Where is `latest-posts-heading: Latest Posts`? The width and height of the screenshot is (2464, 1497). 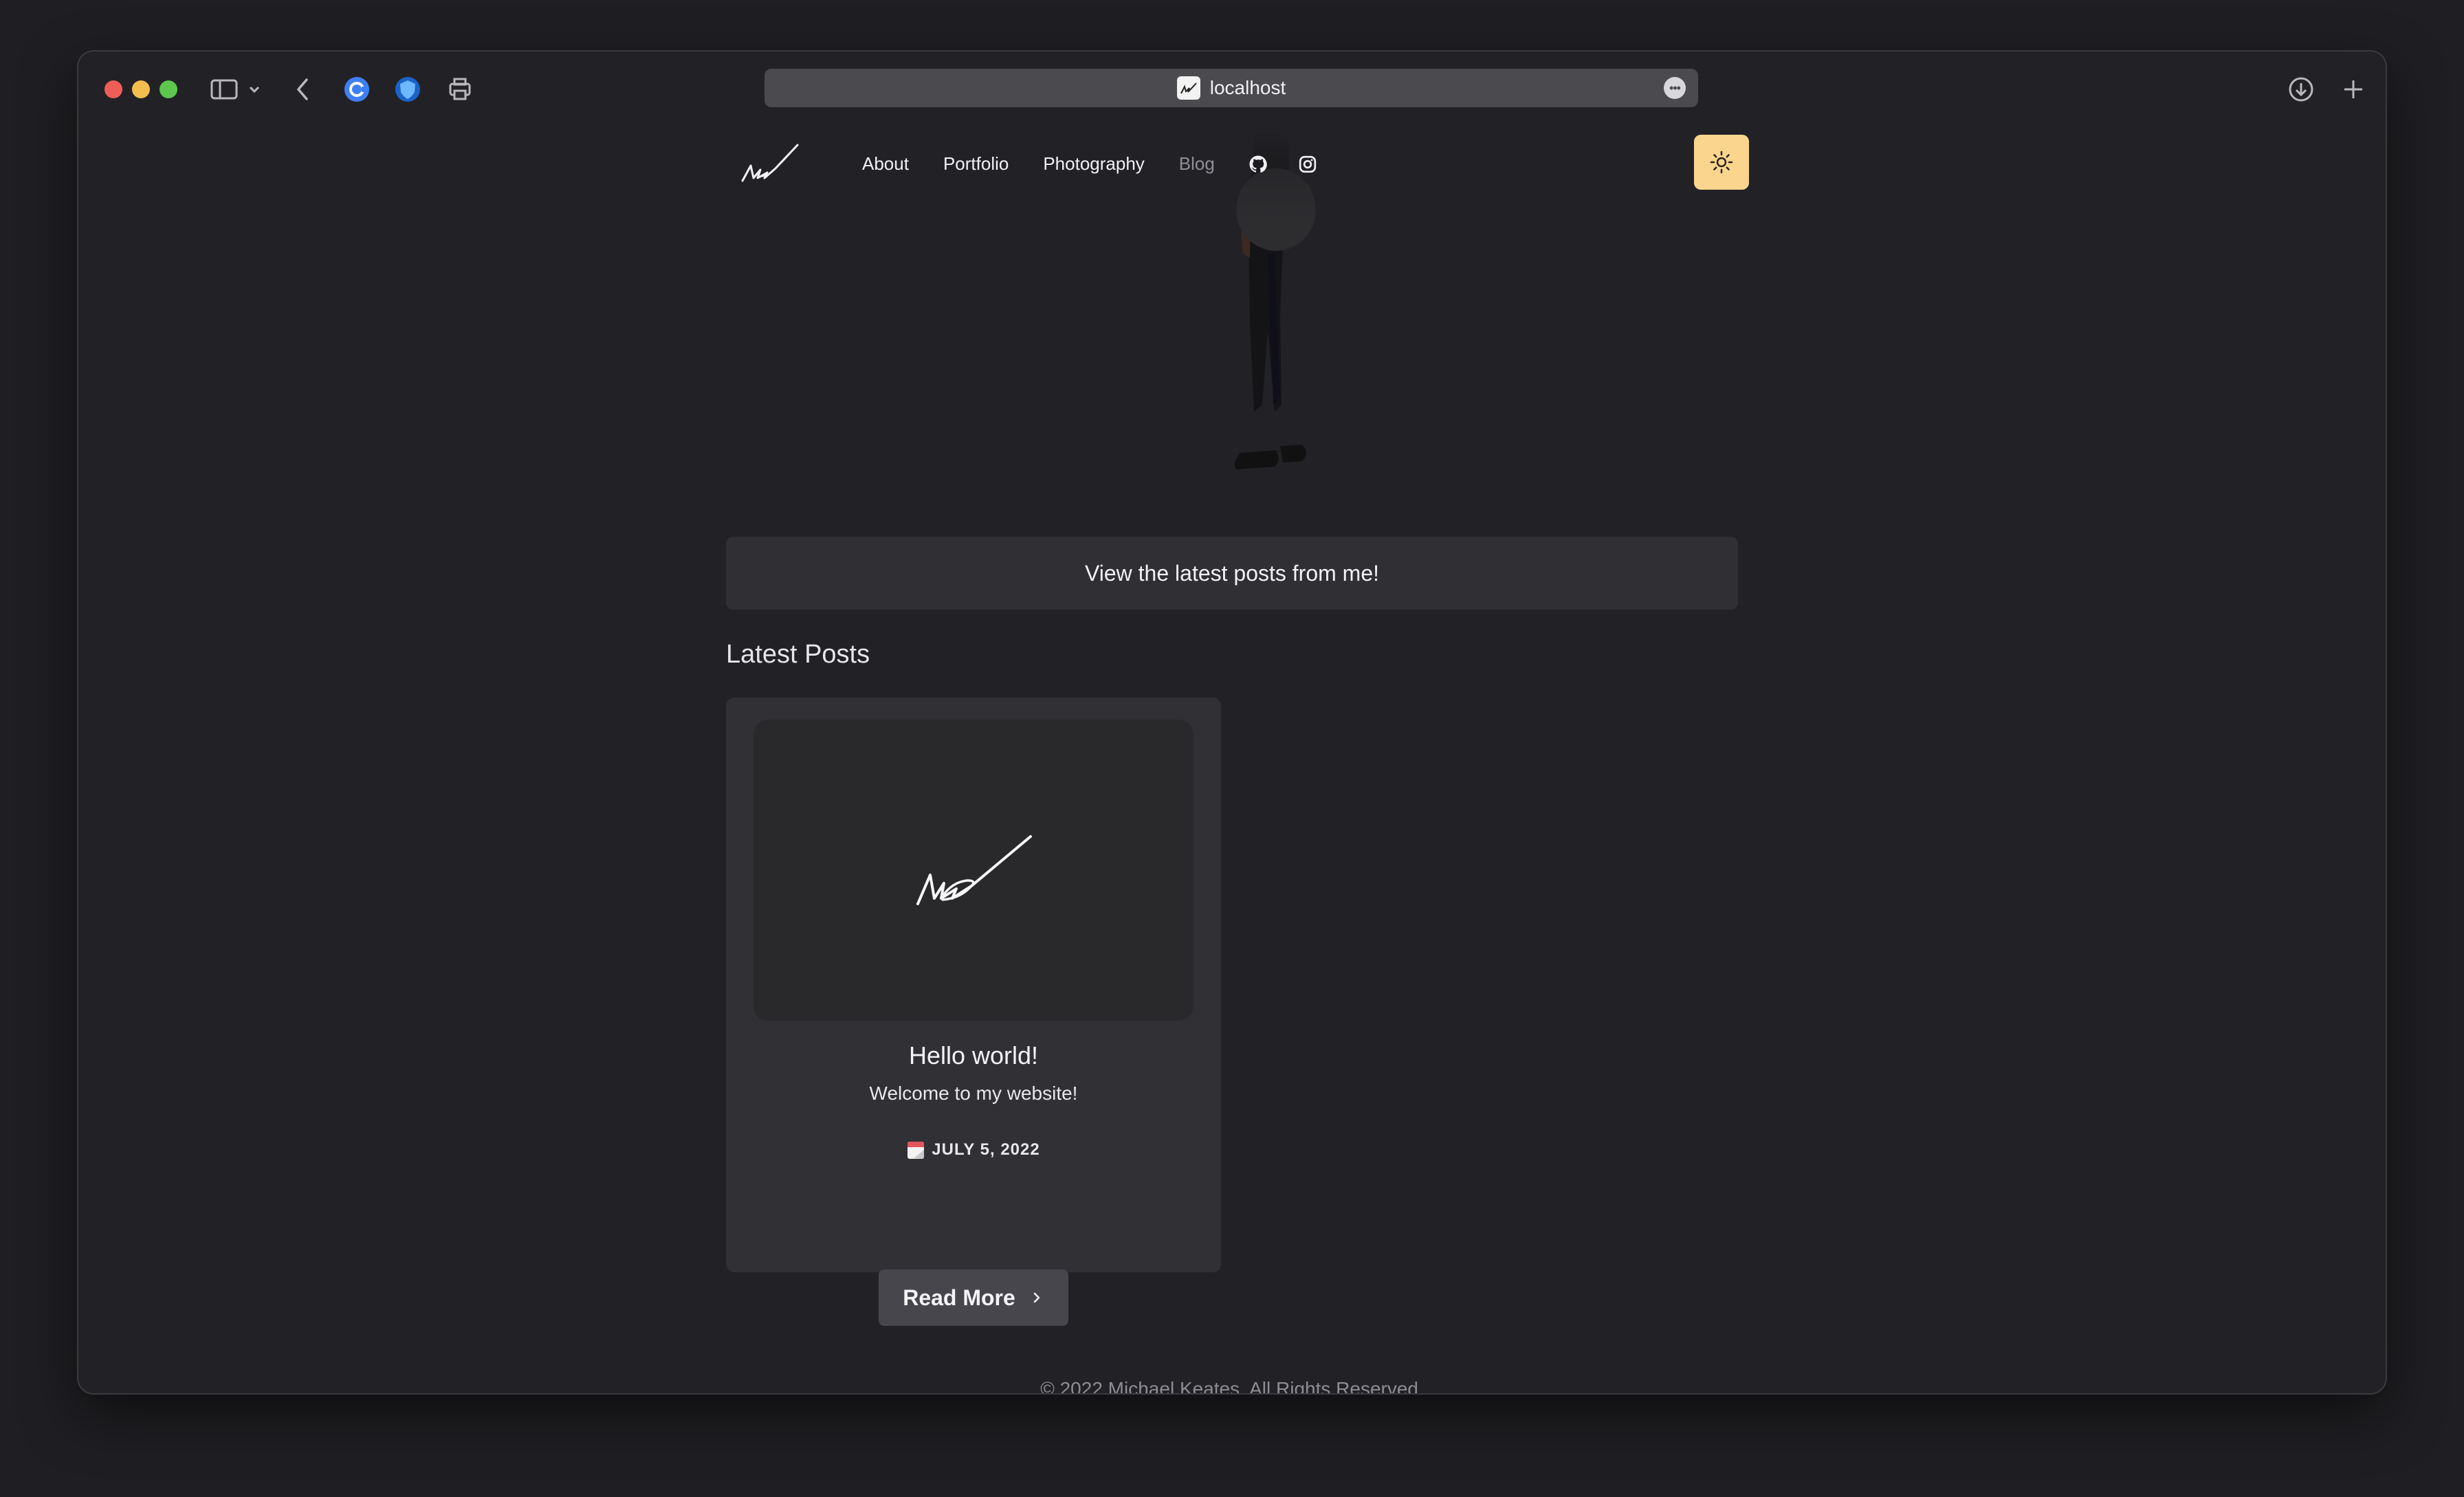 latest-posts-heading: Latest Posts is located at coordinates (798, 654).